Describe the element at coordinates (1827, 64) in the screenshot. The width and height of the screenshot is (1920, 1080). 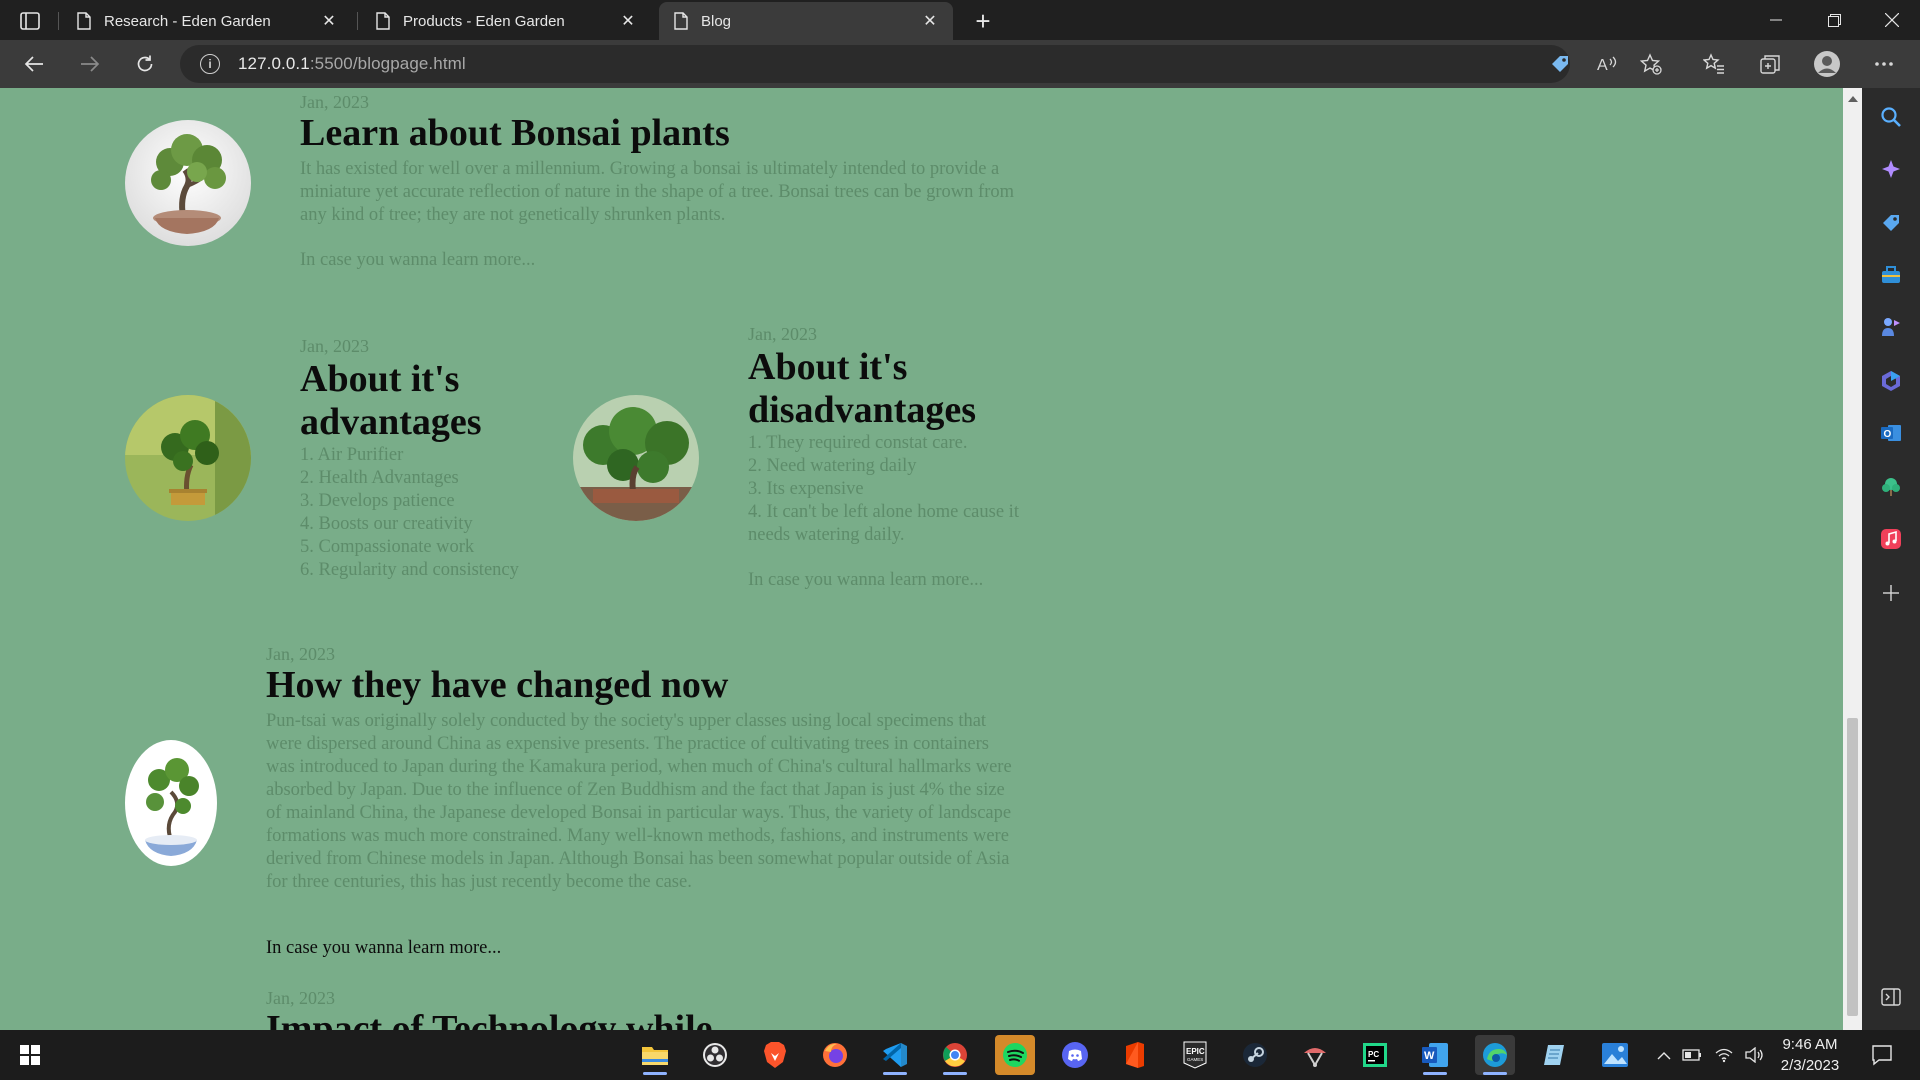
I see `profile-avatar-icon` at that location.